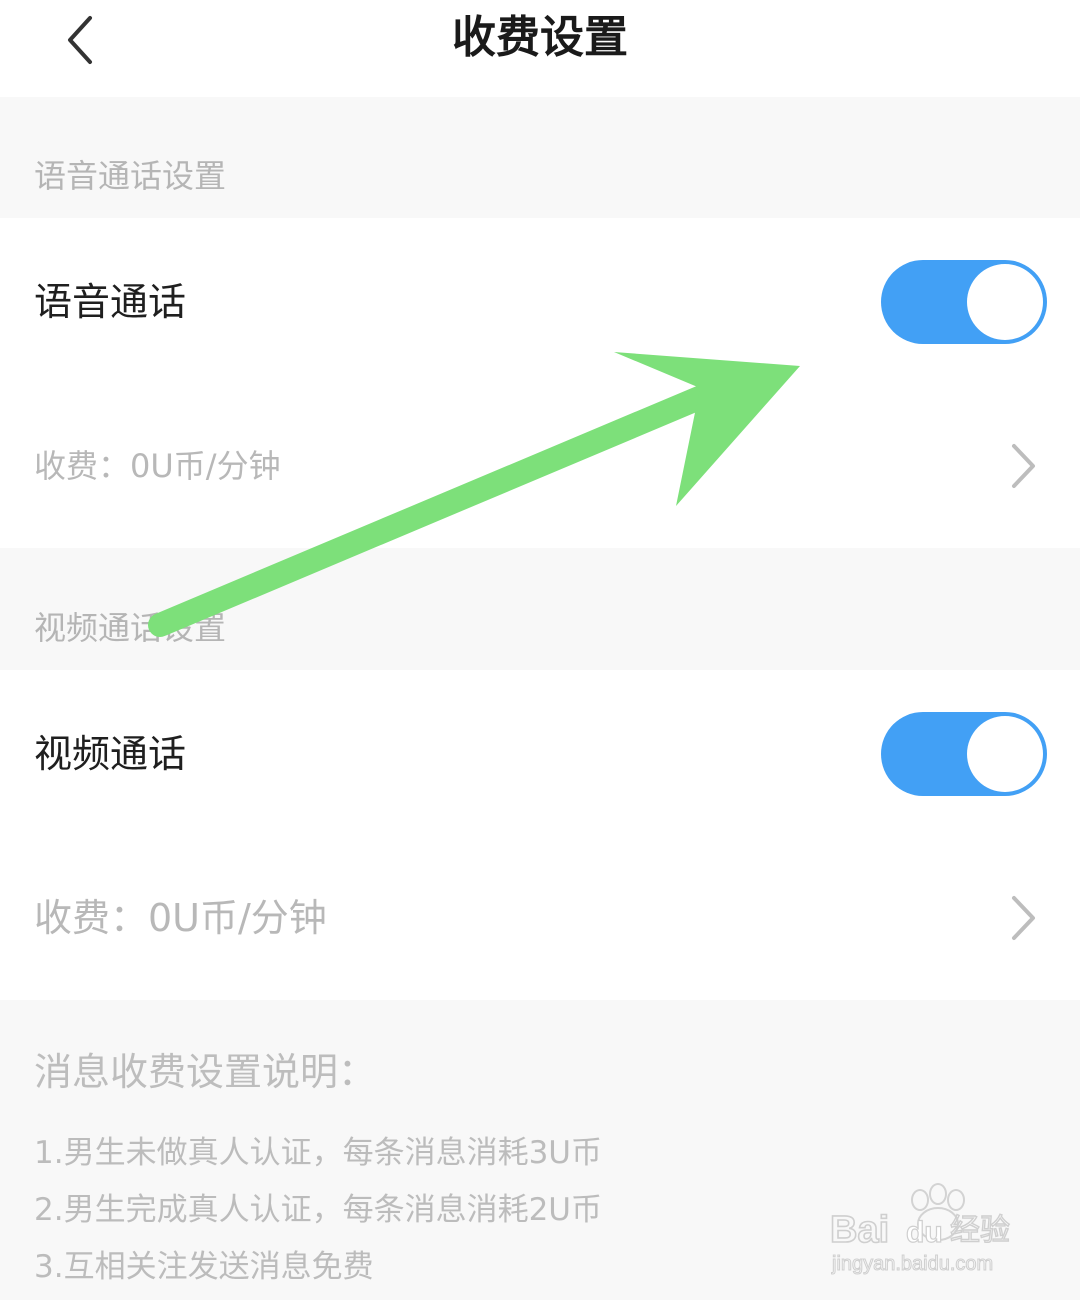  Describe the element at coordinates (980, 1230) in the screenshot. I see `svg-text: 经验` at that location.